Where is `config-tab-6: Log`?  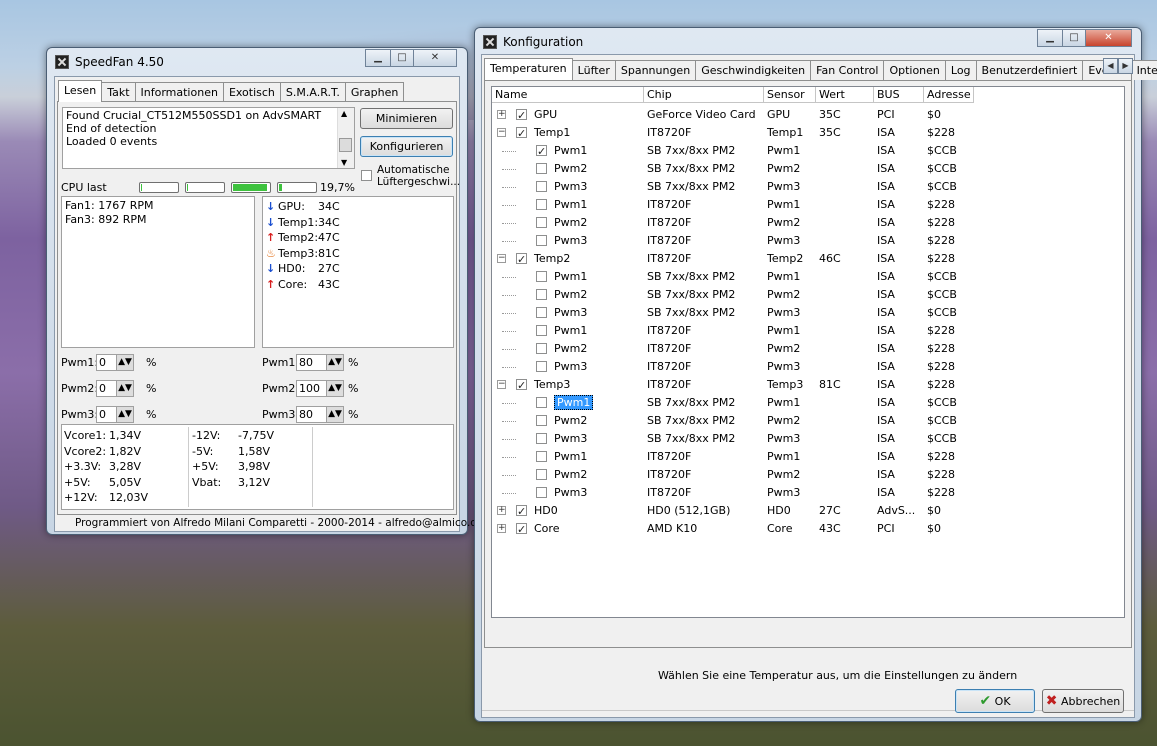
config-tab-6: Log is located at coordinates (960, 70).